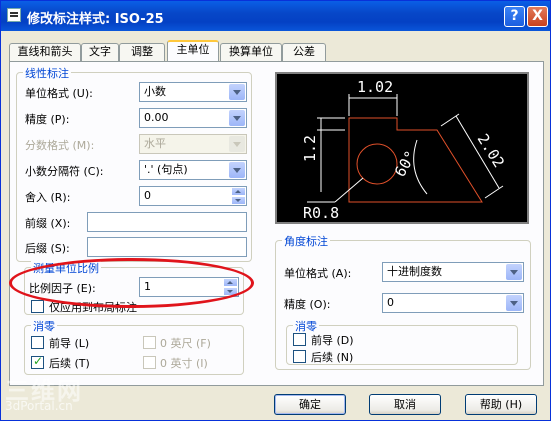 The height and width of the screenshot is (421, 551). What do you see at coordinates (193, 51) in the screenshot?
I see `tab-primary-units: 主单位` at bounding box center [193, 51].